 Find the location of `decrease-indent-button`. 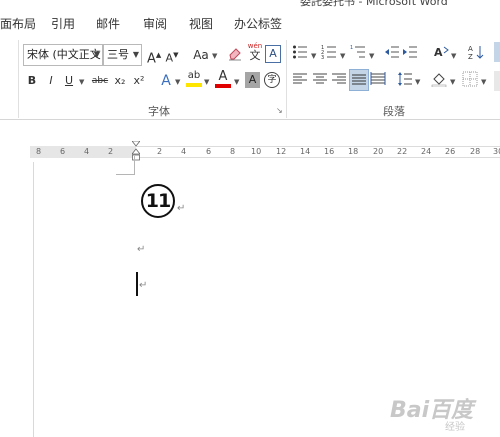

decrease-indent-button is located at coordinates (392, 54).